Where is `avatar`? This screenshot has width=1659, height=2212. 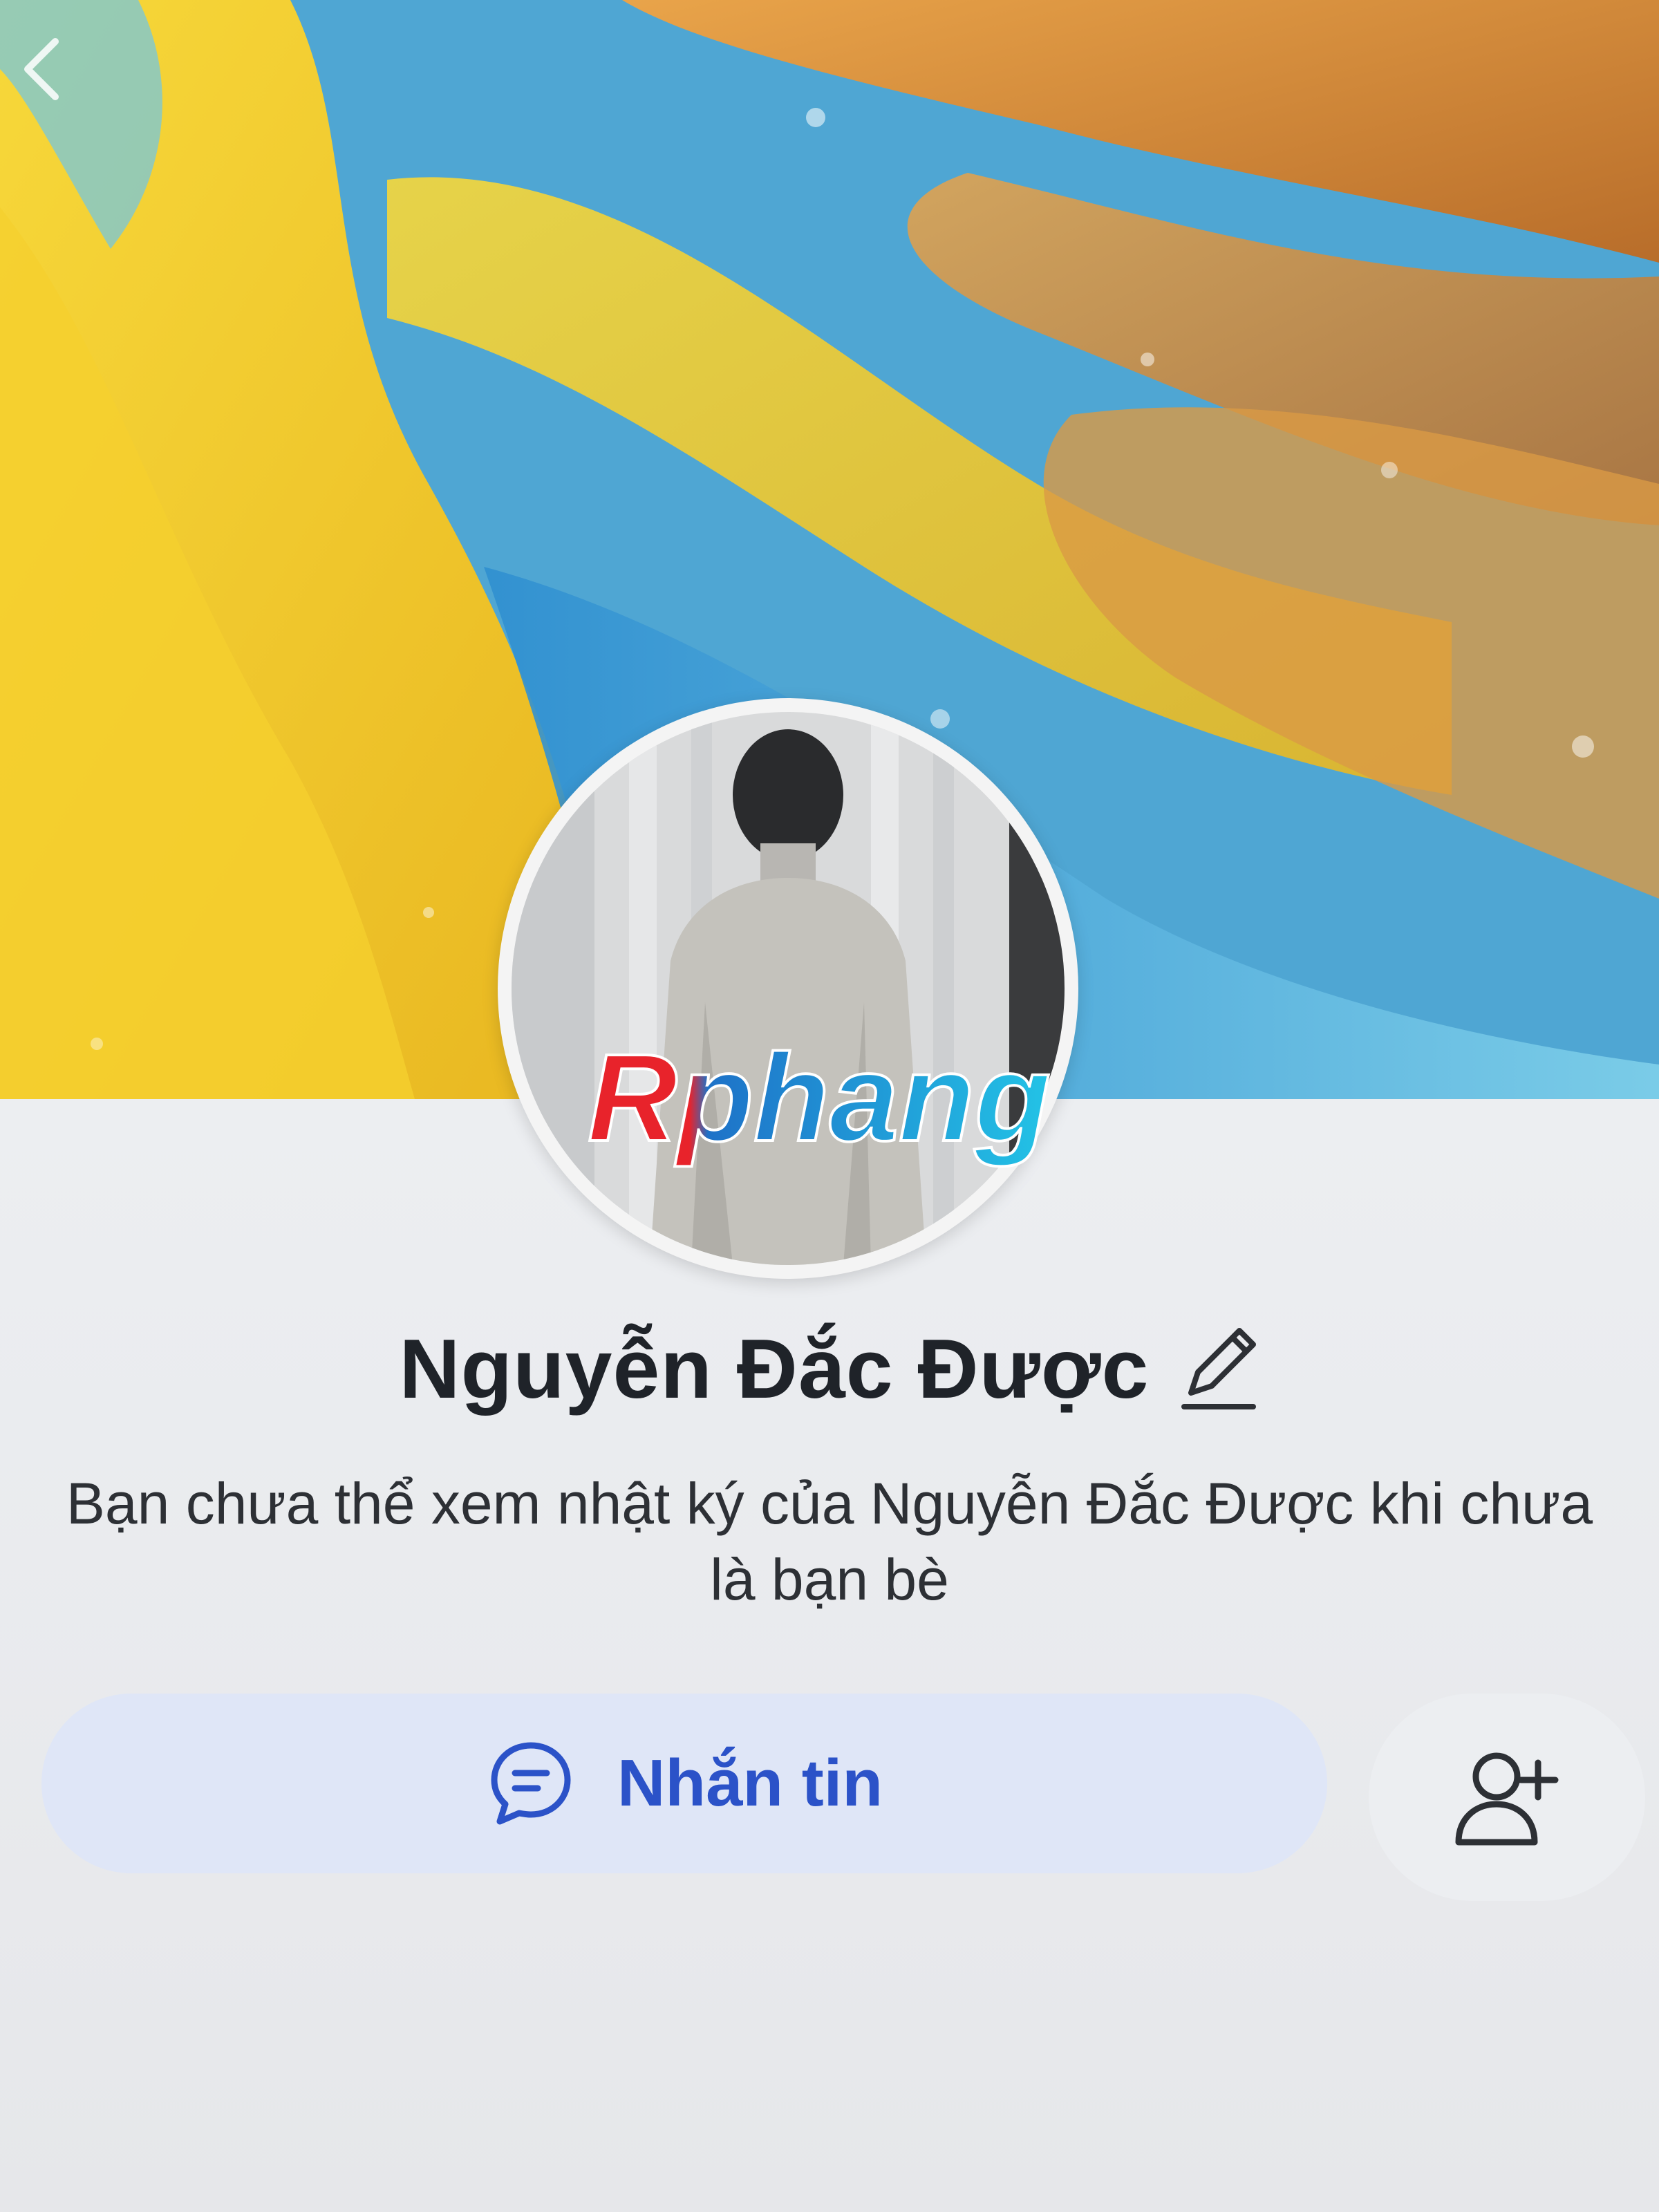
avatar is located at coordinates (789, 988).